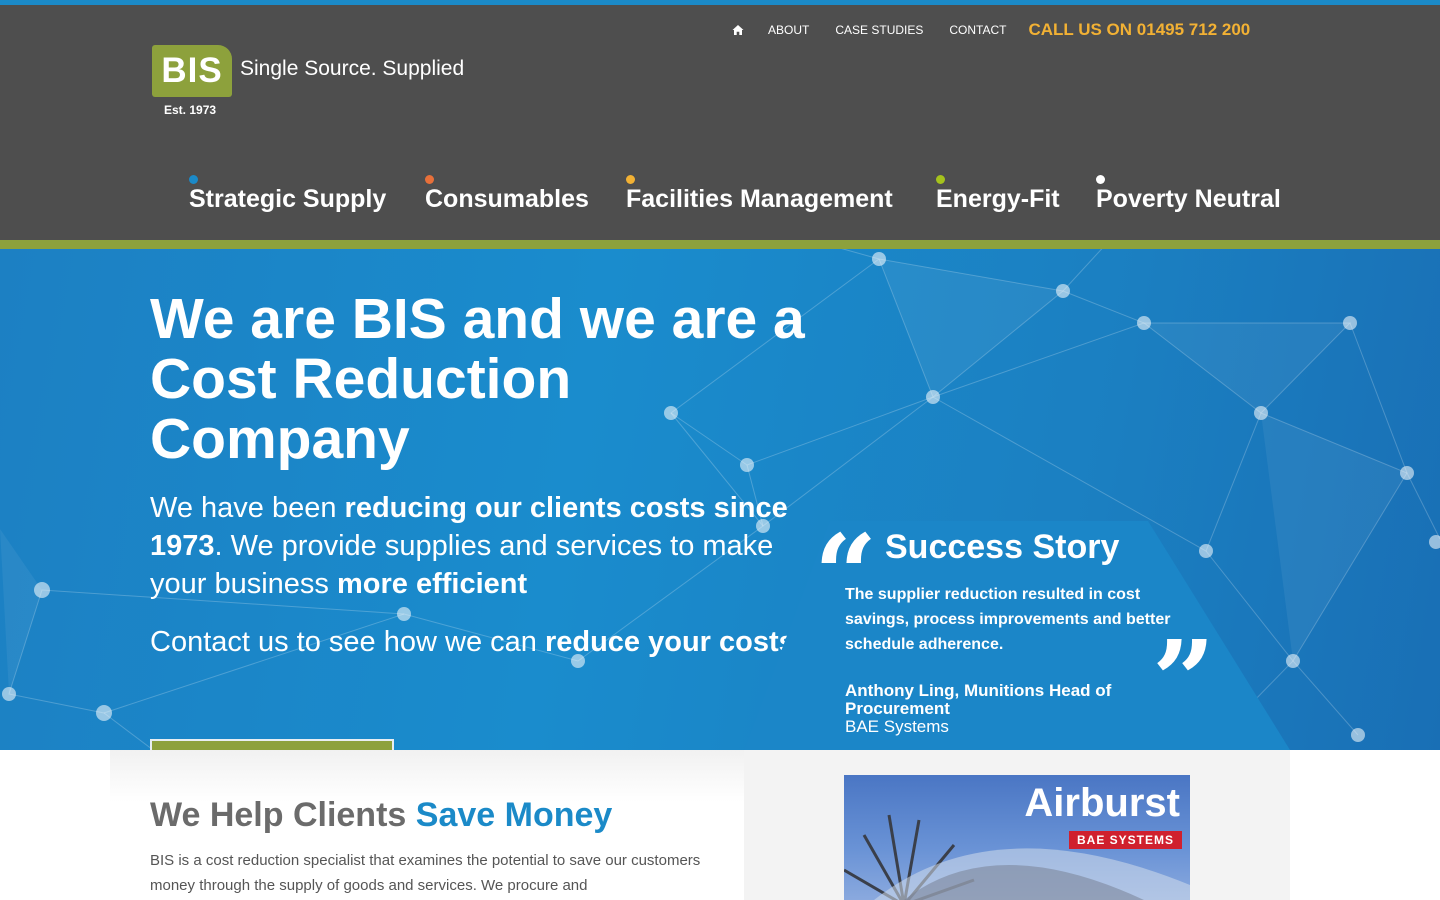 The width and height of the screenshot is (1440, 900). I want to click on nav-about-link: ABOUT, so click(788, 30).